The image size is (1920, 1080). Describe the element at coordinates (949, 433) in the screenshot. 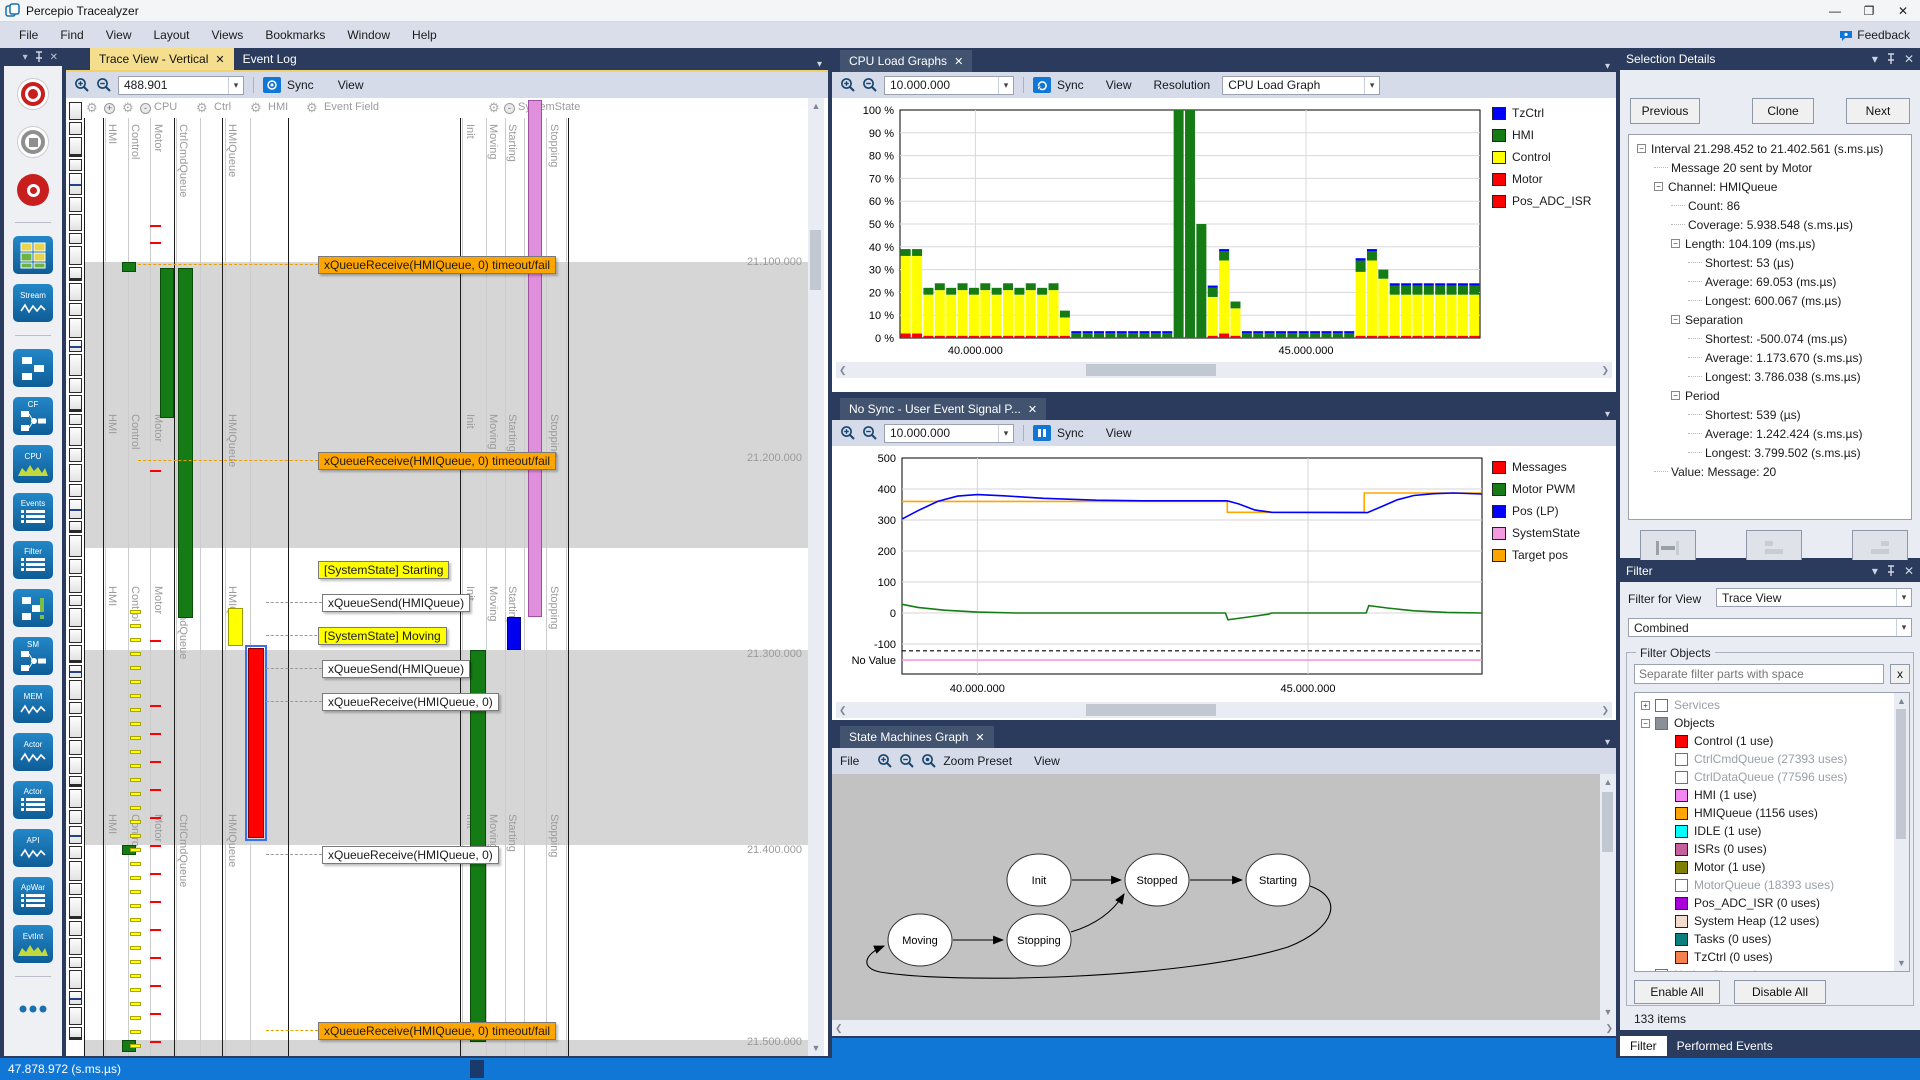

I see `signal-zoom-combo: 10.000.000 ▾` at that location.